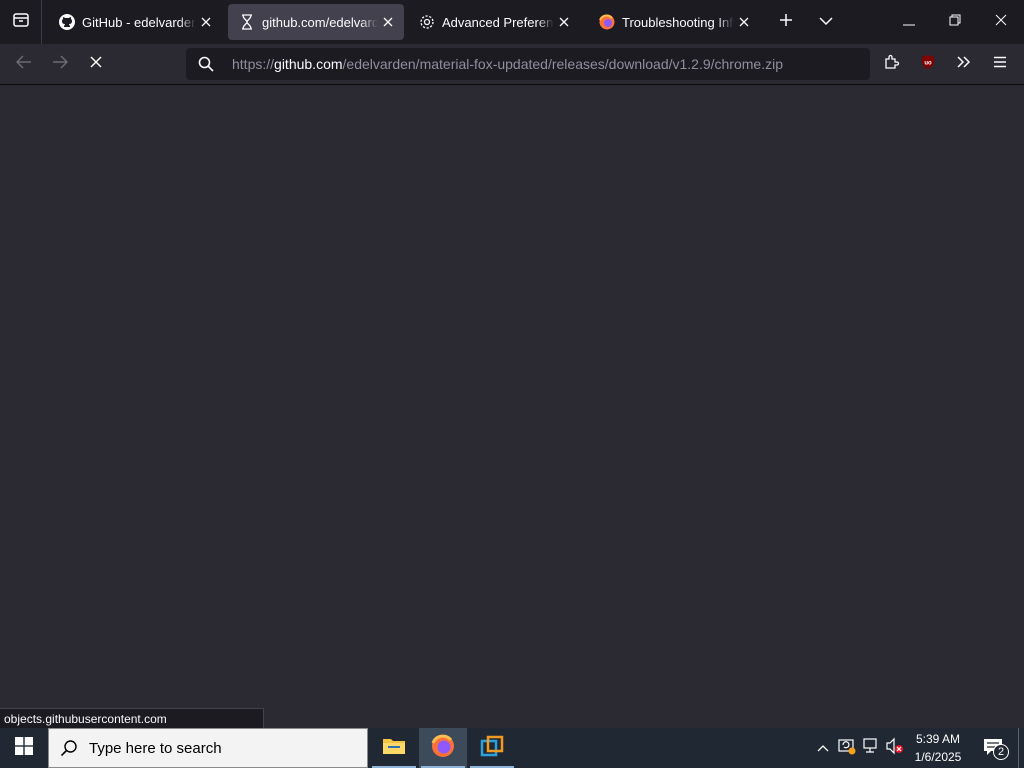 The width and height of the screenshot is (1024, 768). I want to click on firefox-view-icon, so click(21, 22).